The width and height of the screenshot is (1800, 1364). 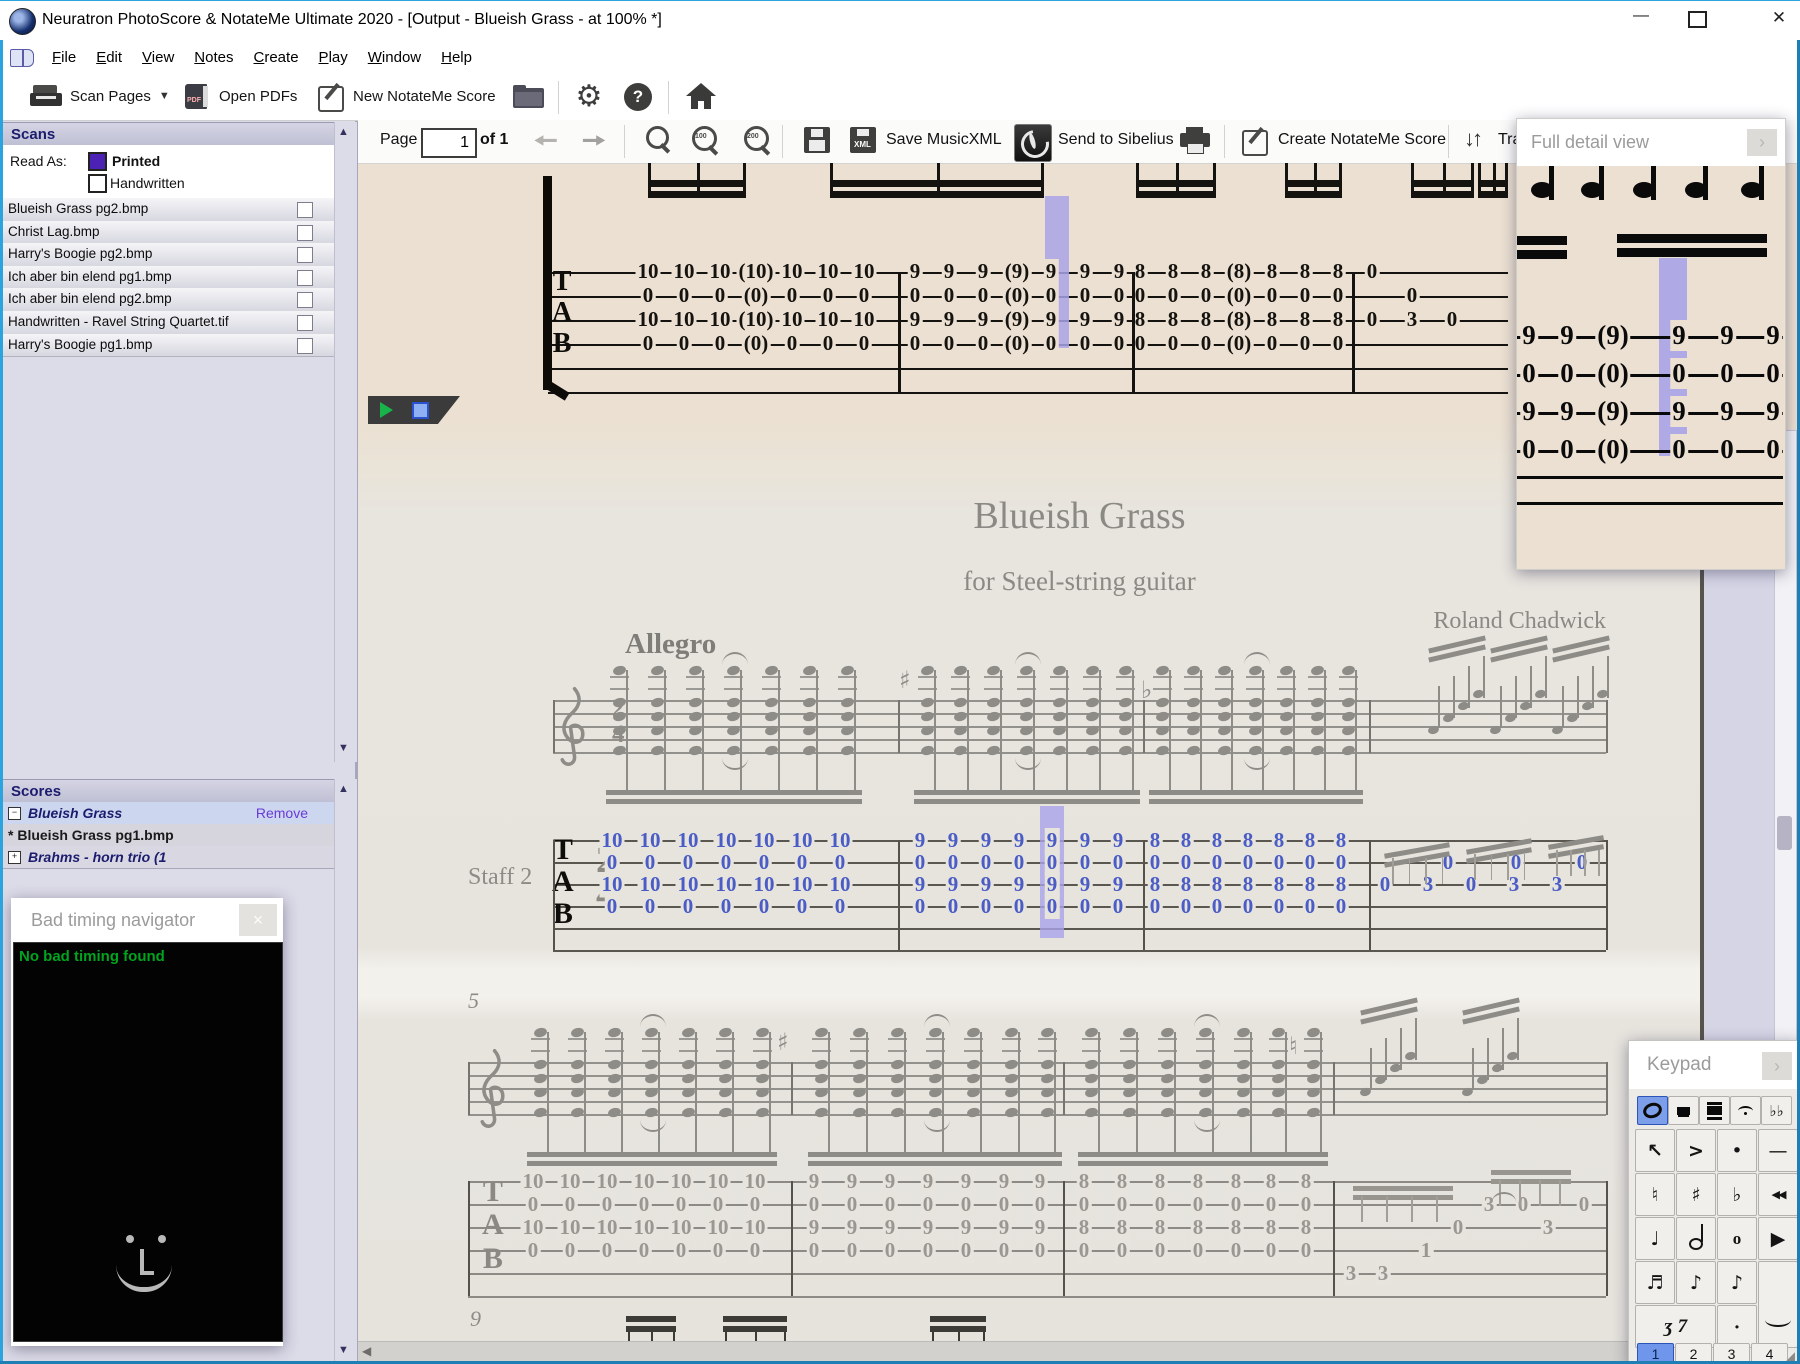 I want to click on zoom-200-icon: 200, so click(x=759, y=141).